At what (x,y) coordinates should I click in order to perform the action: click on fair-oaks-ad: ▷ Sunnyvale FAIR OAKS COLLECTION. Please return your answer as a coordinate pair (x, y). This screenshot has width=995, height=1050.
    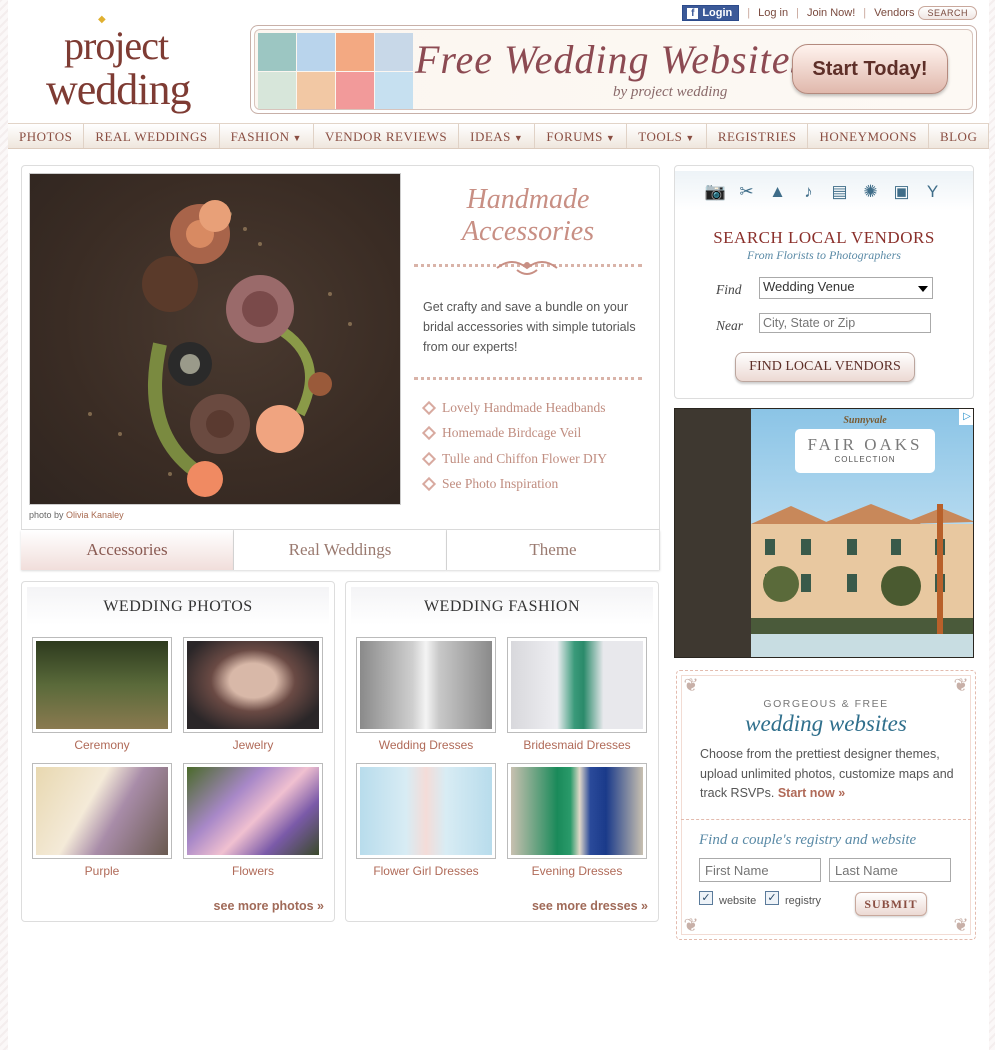
    Looking at the image, I should click on (824, 533).